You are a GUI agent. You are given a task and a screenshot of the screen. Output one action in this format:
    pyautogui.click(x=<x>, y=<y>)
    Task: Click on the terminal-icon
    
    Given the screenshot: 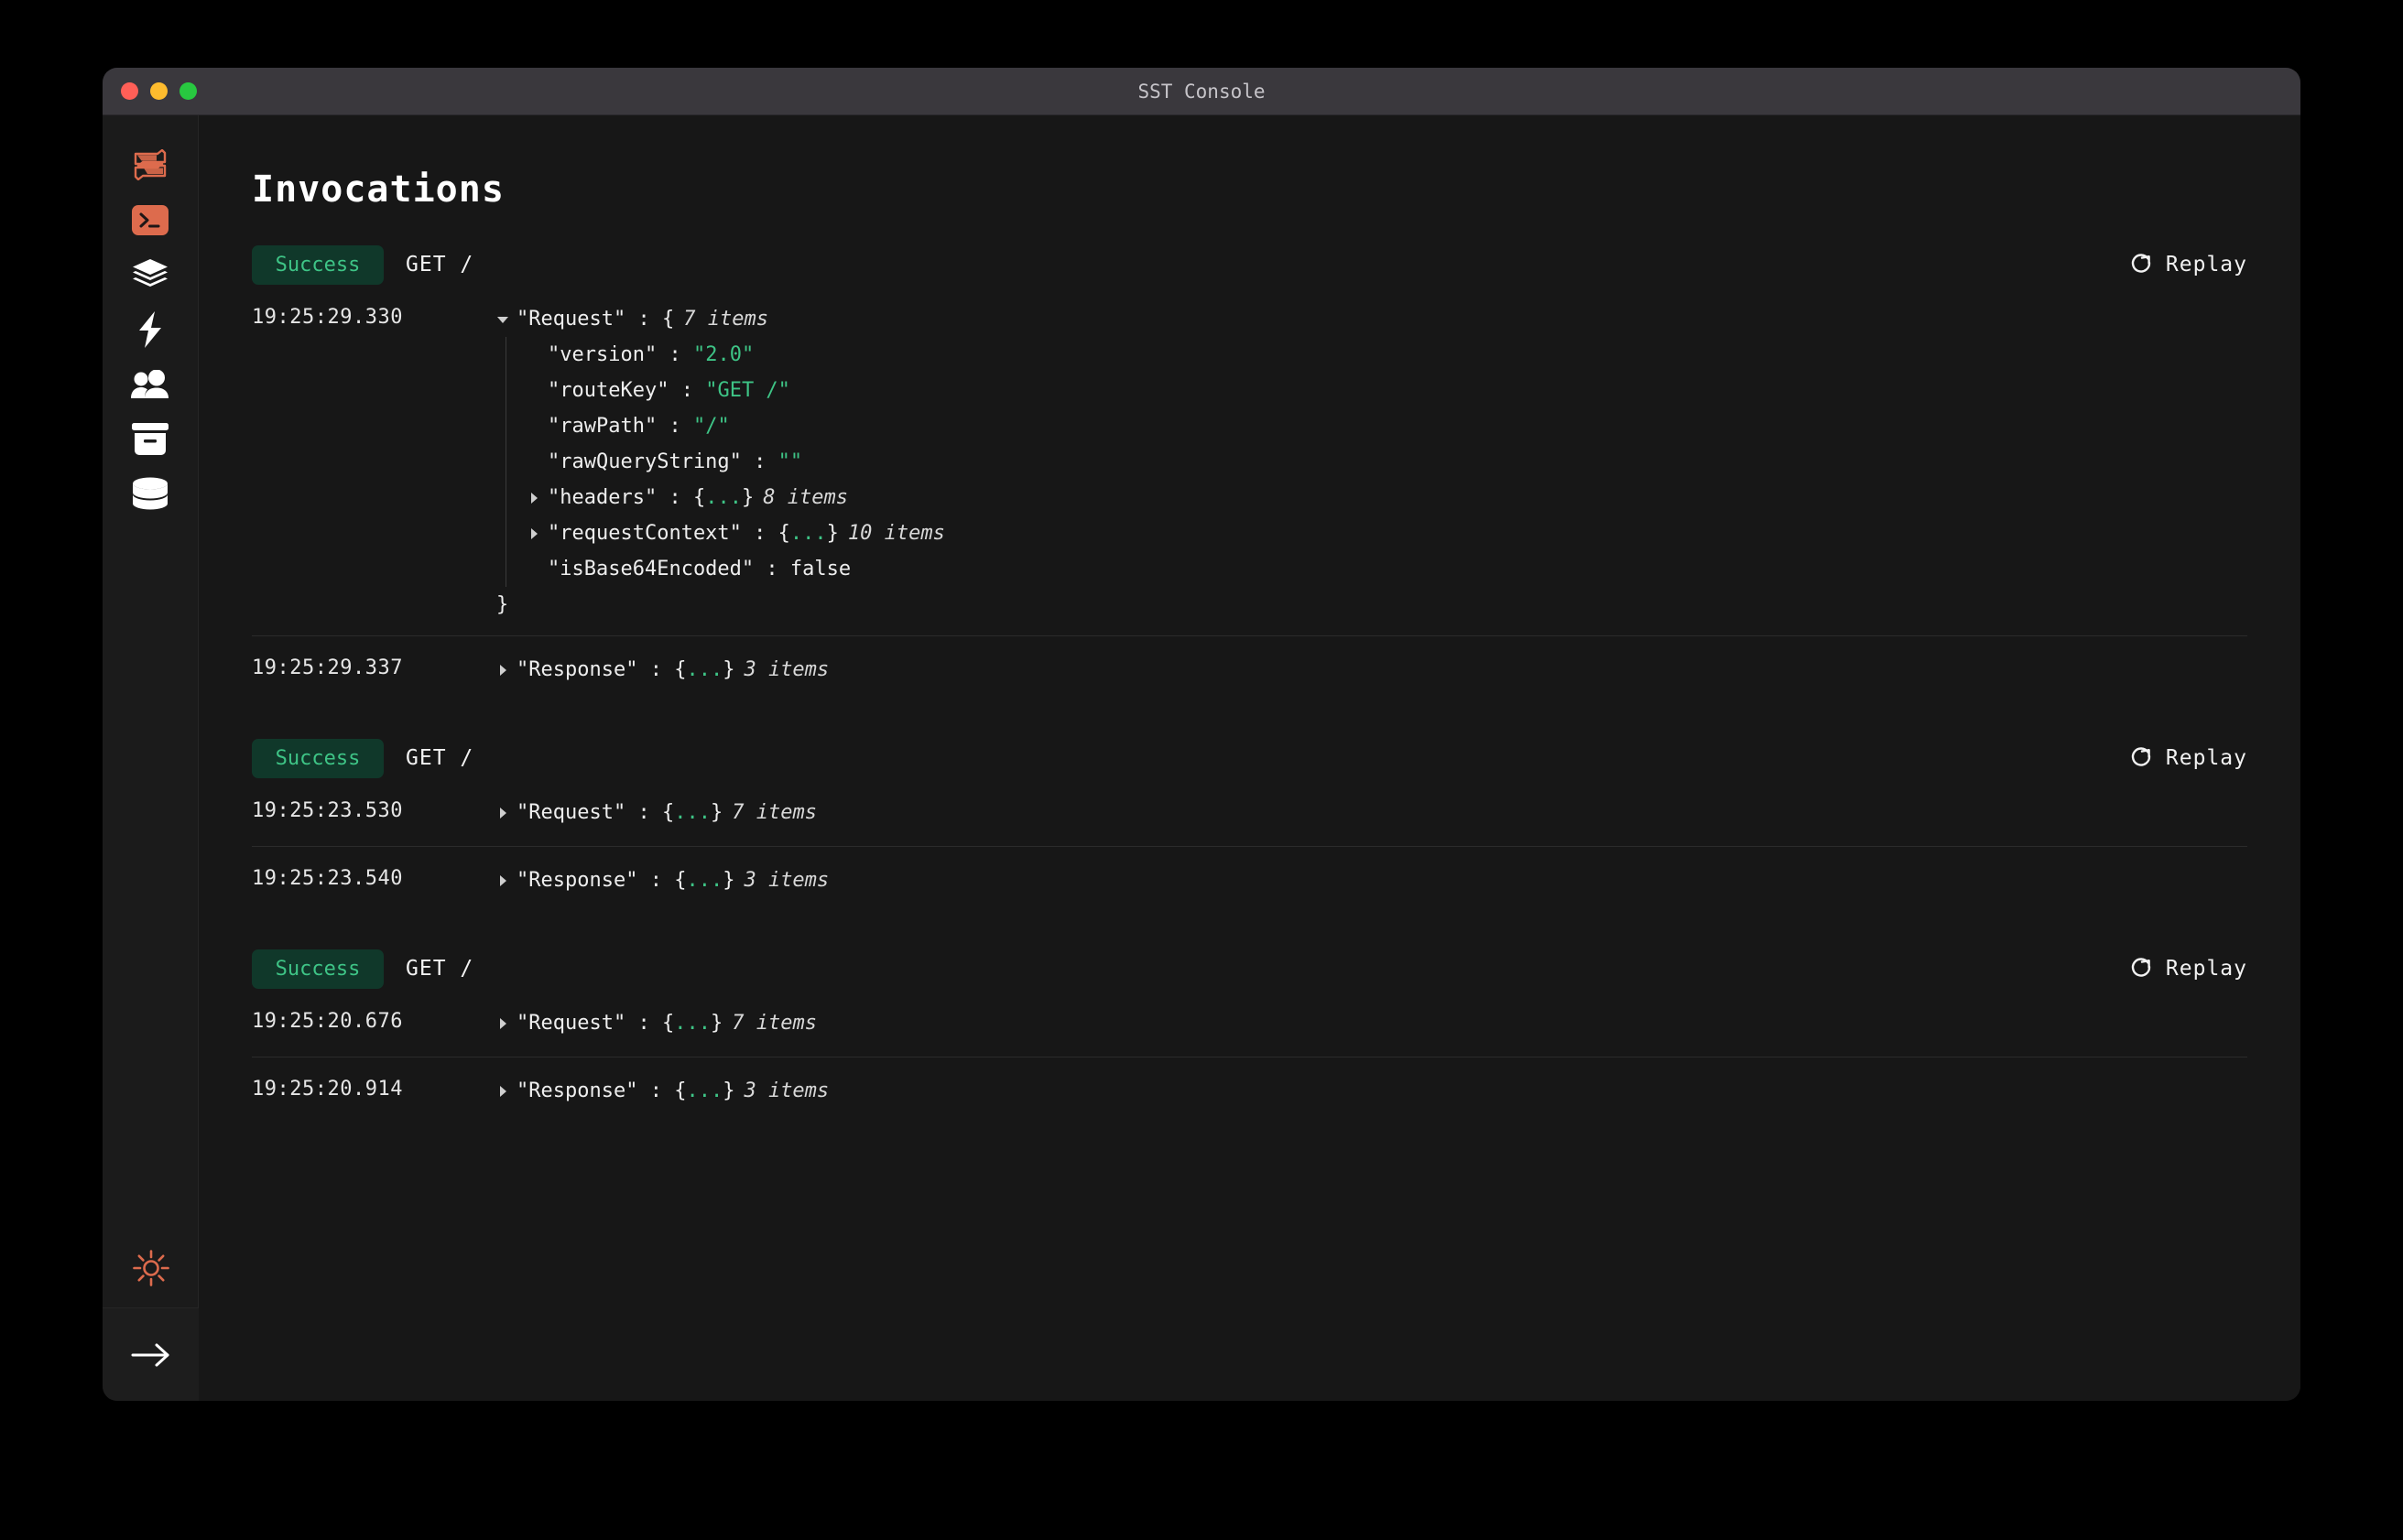 What is the action you would take?
    pyautogui.click(x=150, y=219)
    